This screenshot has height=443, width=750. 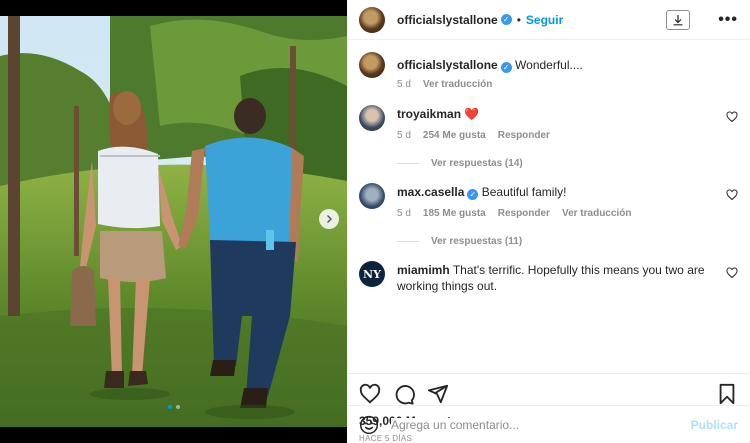 I want to click on view-replies-label: Ver respuestas (11), so click(x=477, y=241).